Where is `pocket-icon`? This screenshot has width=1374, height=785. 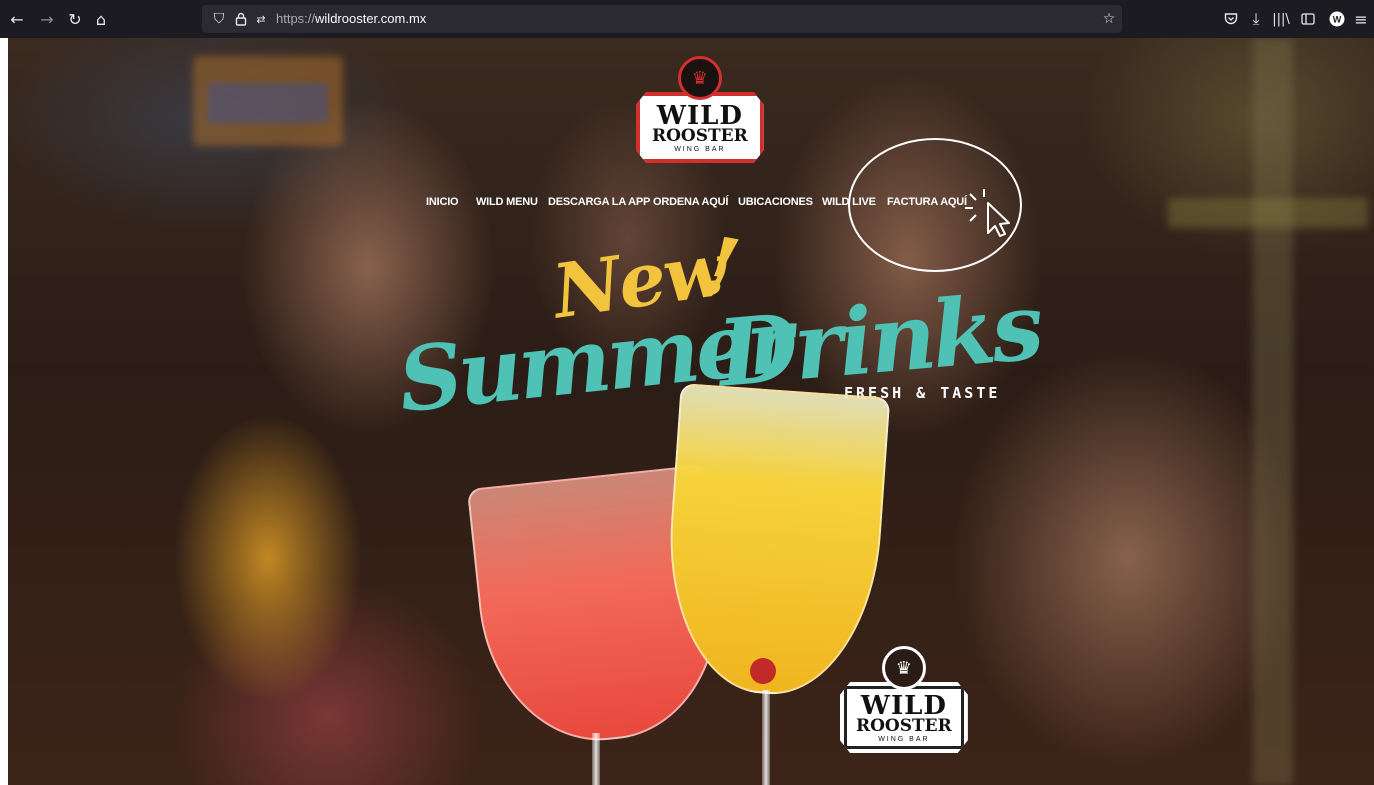
pocket-icon is located at coordinates (1231, 19).